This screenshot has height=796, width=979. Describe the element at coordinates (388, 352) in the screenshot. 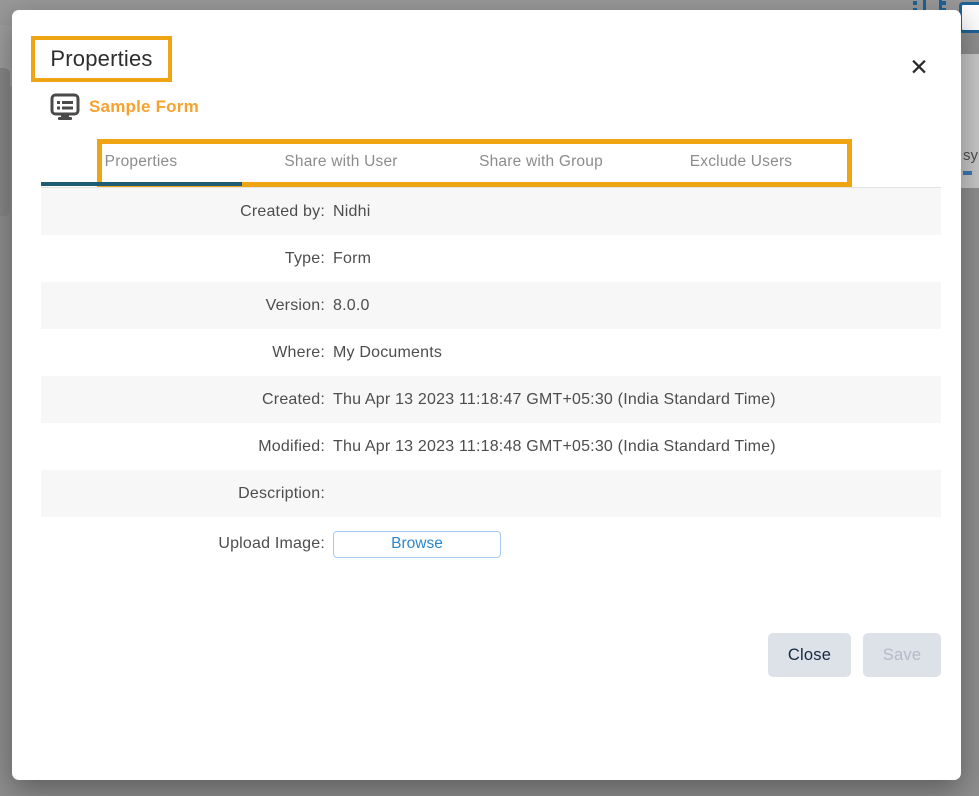

I see `property-value: My Documents` at that location.